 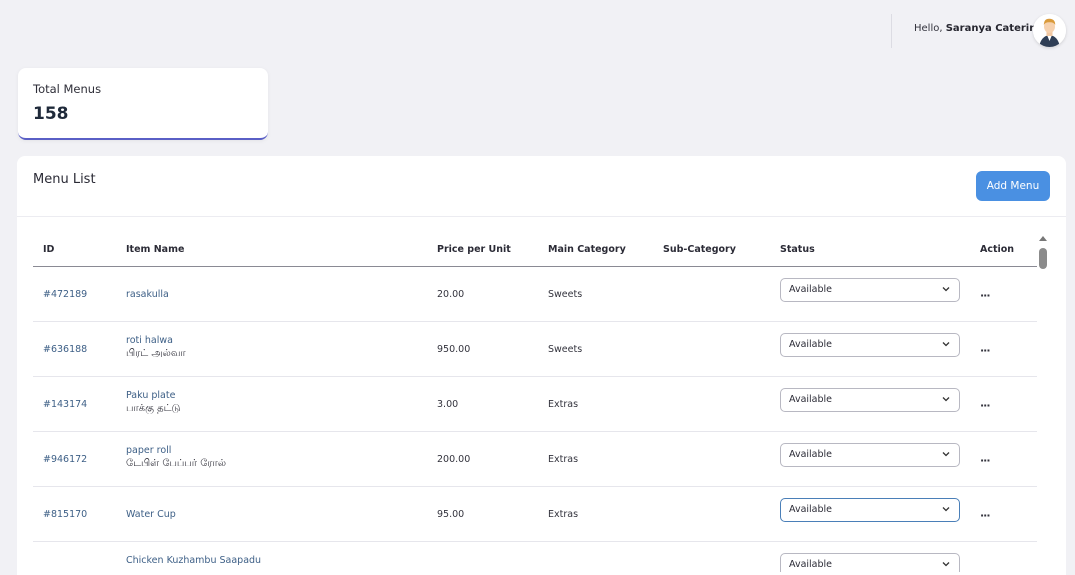 I want to click on add-menu-button: Add Menu, so click(x=1013, y=186).